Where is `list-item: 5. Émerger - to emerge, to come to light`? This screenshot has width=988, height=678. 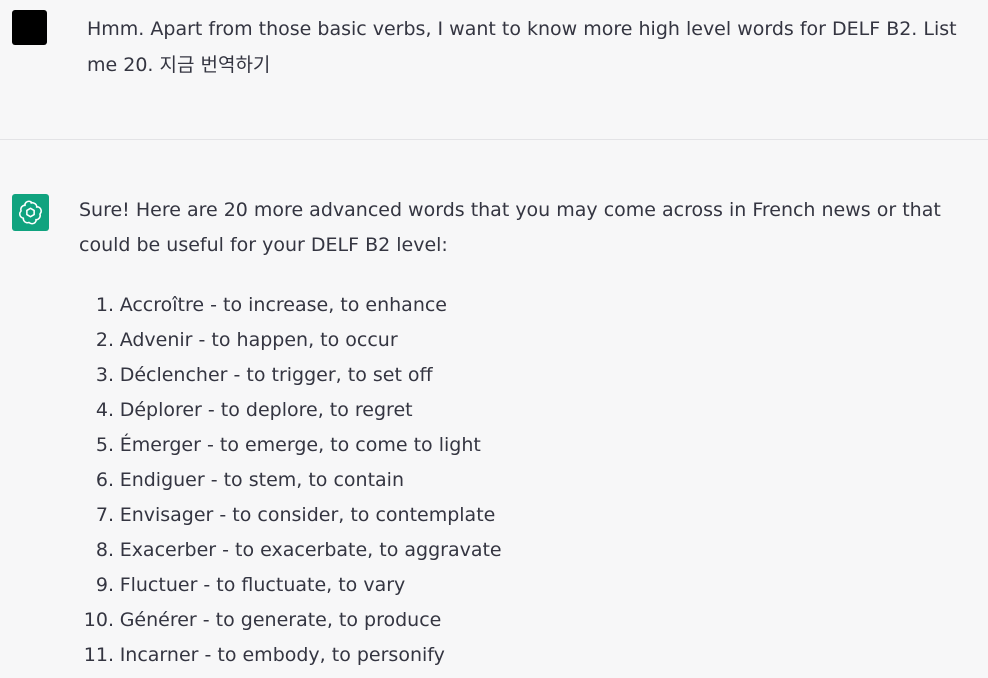 list-item: 5. Émerger - to emerge, to come to light is located at coordinates (290, 445).